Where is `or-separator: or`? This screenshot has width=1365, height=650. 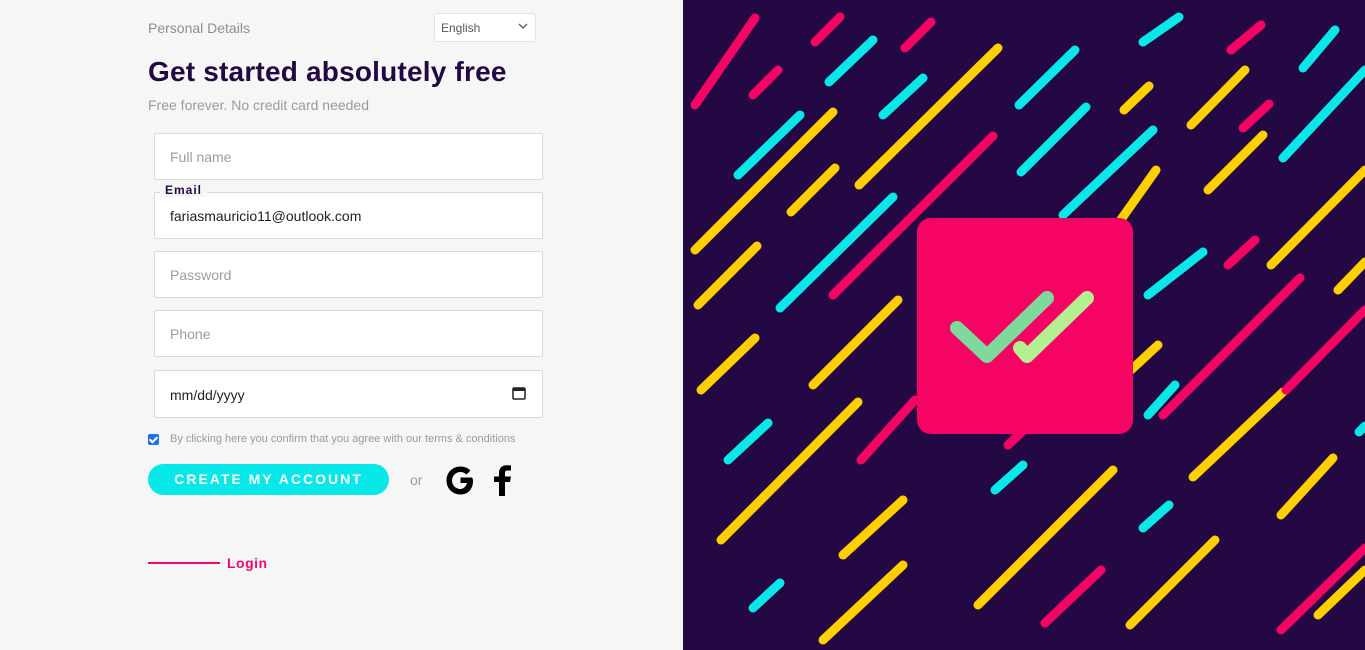
or-separator: or is located at coordinates (416, 480).